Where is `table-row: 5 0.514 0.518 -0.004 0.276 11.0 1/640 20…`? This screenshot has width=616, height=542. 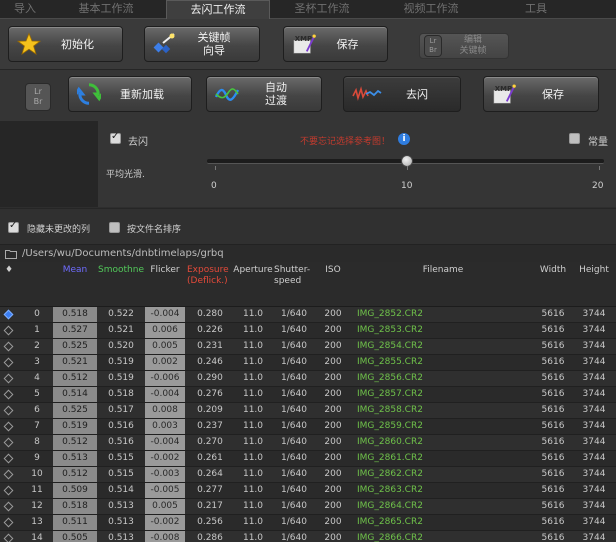 table-row: 5 0.514 0.518 -0.004 0.276 11.0 1/640 20… is located at coordinates (308, 395).